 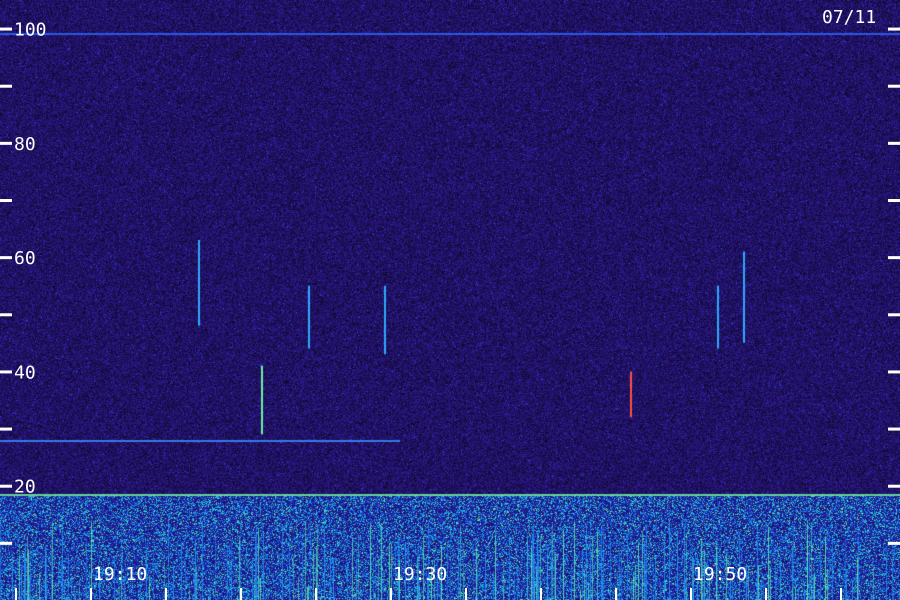 I want to click on y-tick-label: 60, so click(x=25, y=258).